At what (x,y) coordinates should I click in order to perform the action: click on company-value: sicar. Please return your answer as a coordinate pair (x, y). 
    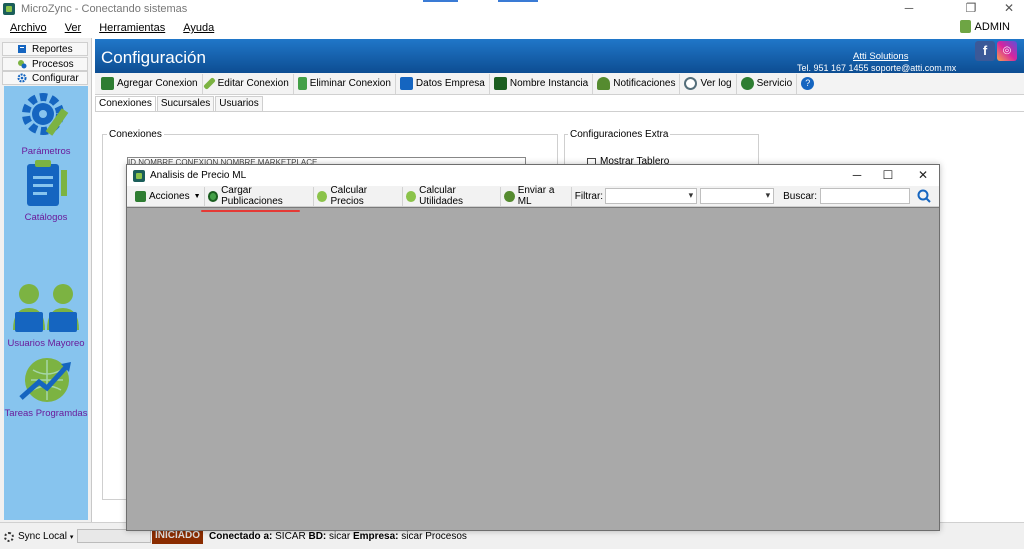
    Looking at the image, I should click on (412, 536).